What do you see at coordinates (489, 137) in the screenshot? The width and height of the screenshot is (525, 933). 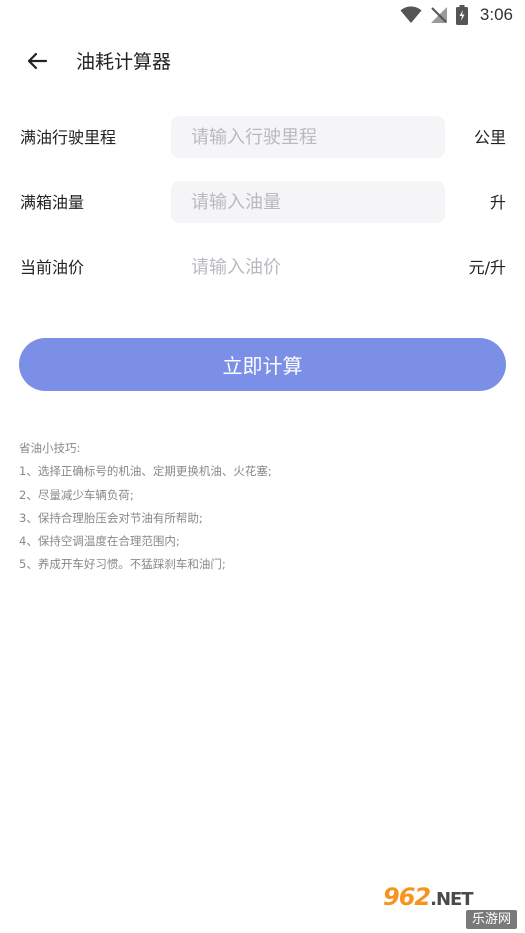 I see `mileage-unit: 公里` at bounding box center [489, 137].